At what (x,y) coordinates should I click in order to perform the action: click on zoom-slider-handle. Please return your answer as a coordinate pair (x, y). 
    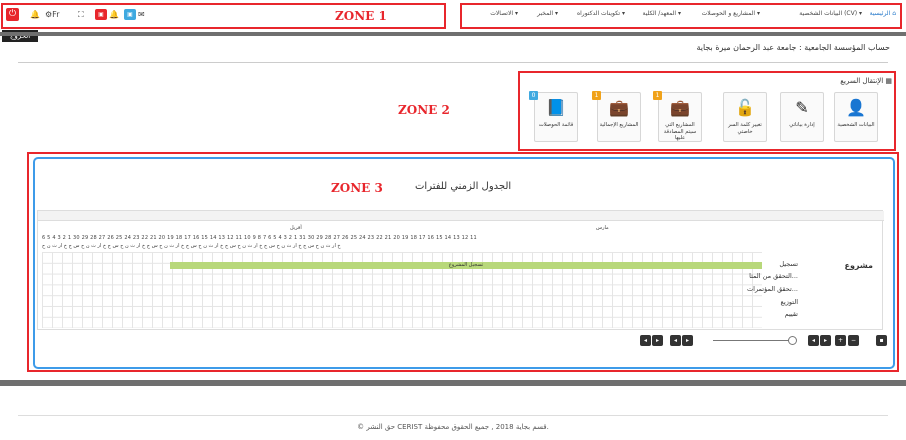
    Looking at the image, I should click on (792, 340).